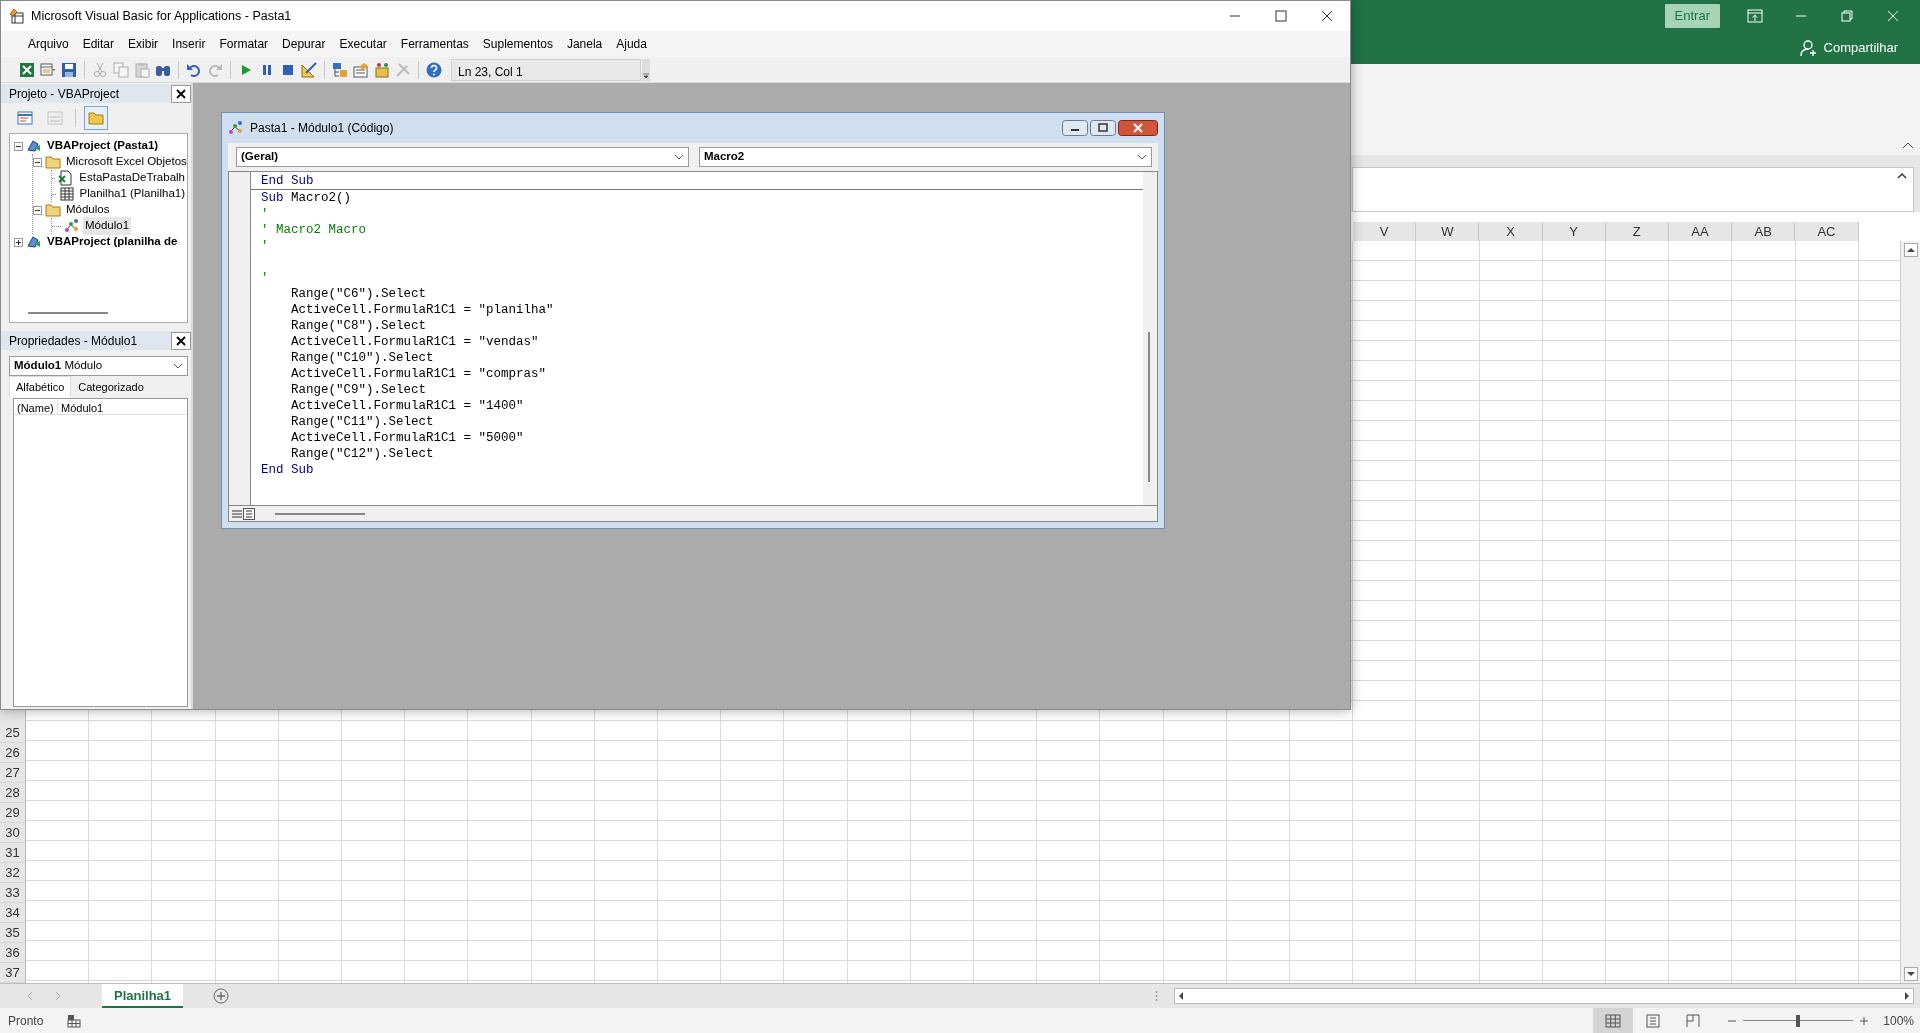 The height and width of the screenshot is (1033, 1920). What do you see at coordinates (307, 198) in the screenshot?
I see `code-line: Sub Macro2()` at bounding box center [307, 198].